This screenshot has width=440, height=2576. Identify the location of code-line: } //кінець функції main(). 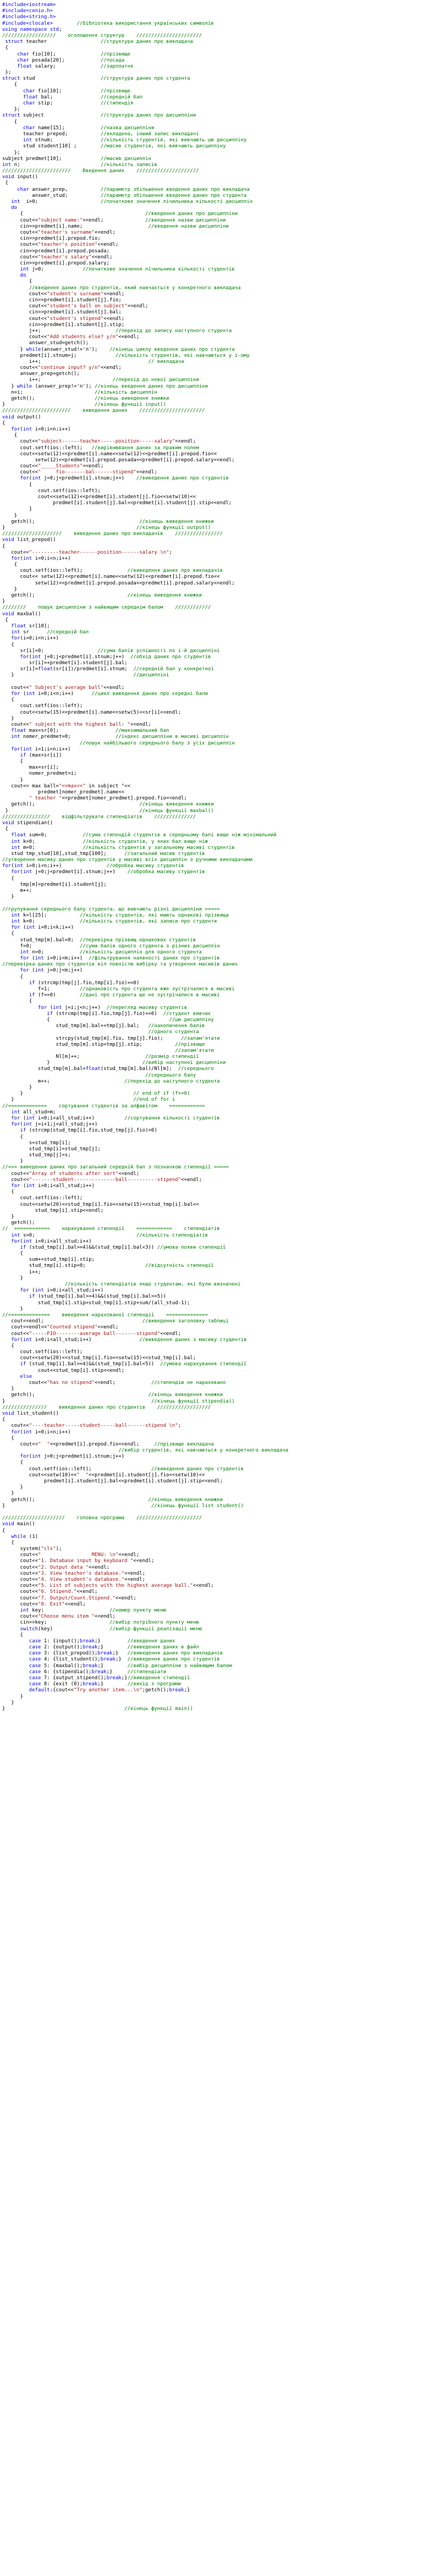
(98, 1709).